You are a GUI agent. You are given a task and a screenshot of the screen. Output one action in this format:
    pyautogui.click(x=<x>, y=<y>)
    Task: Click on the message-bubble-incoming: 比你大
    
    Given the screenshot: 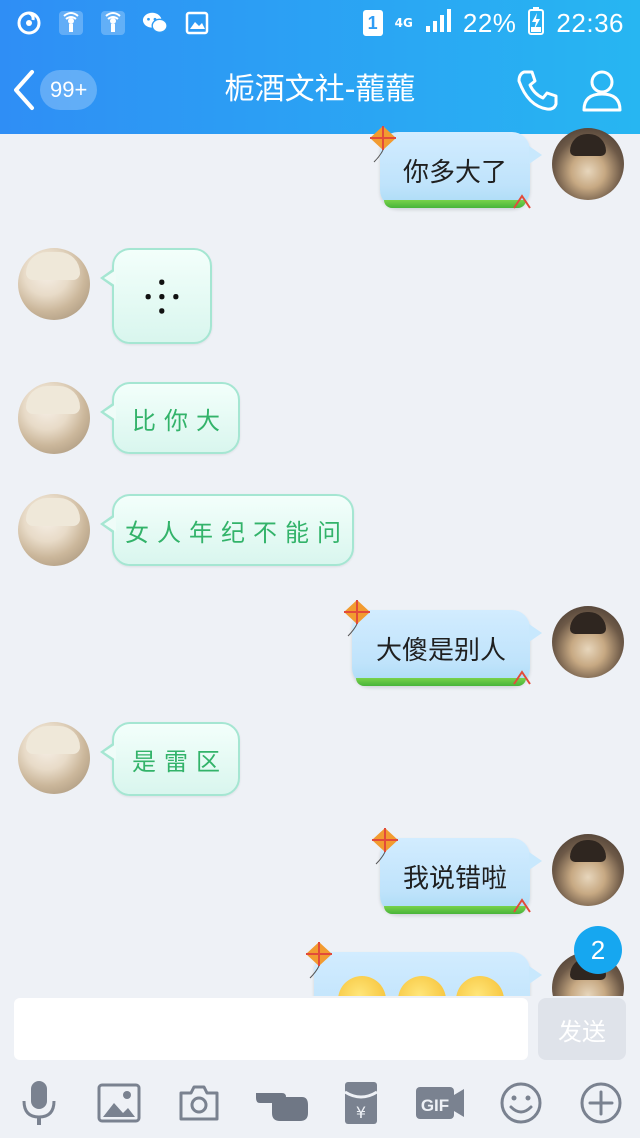 What is the action you would take?
    pyautogui.click(x=170, y=418)
    